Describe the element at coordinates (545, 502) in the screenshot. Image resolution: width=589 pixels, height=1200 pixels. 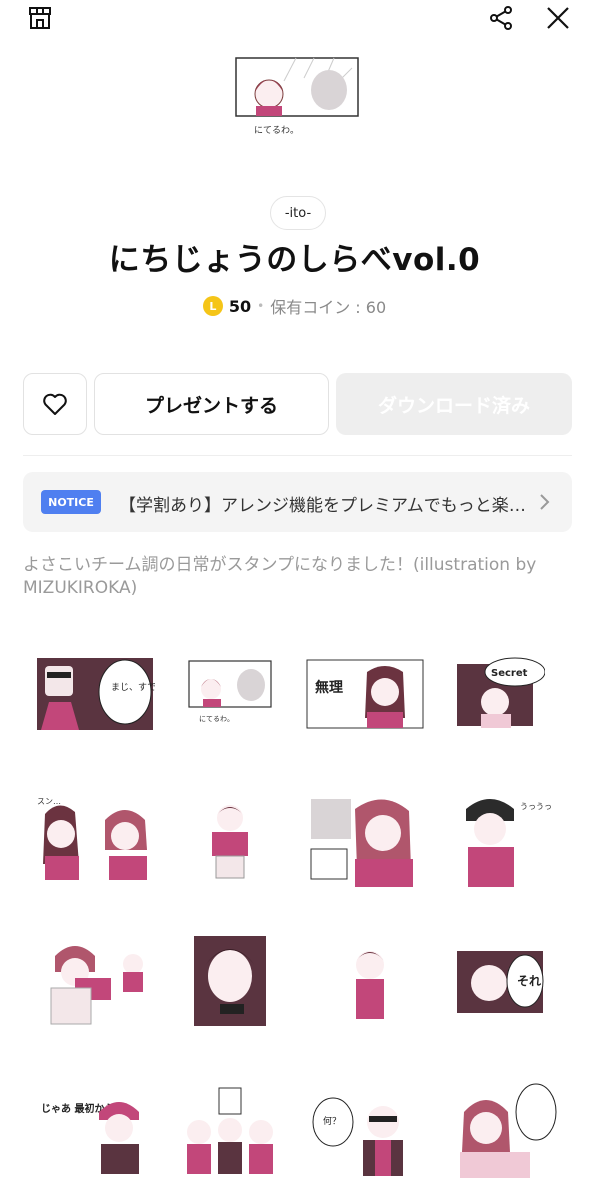
I see `chevron-right-icon` at that location.